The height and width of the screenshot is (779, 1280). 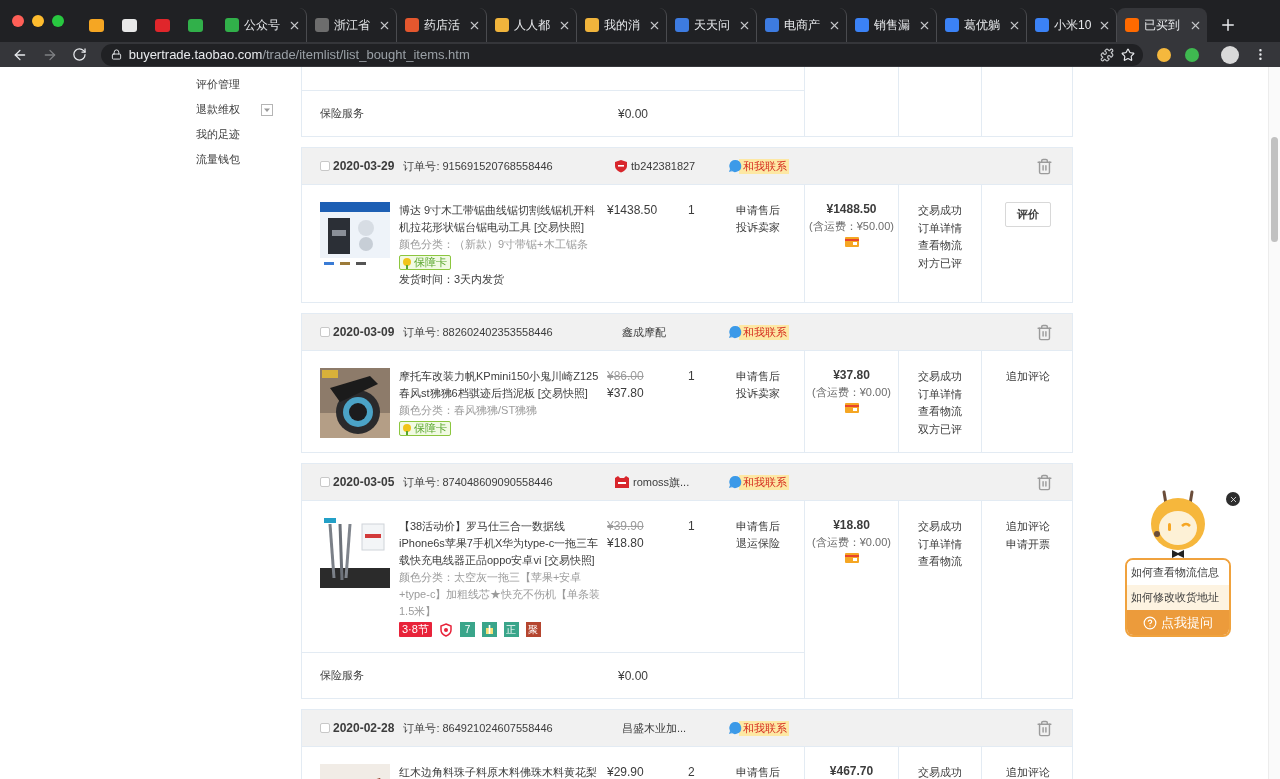 What do you see at coordinates (1150, 622) in the screenshot?
I see `help-icon` at bounding box center [1150, 622].